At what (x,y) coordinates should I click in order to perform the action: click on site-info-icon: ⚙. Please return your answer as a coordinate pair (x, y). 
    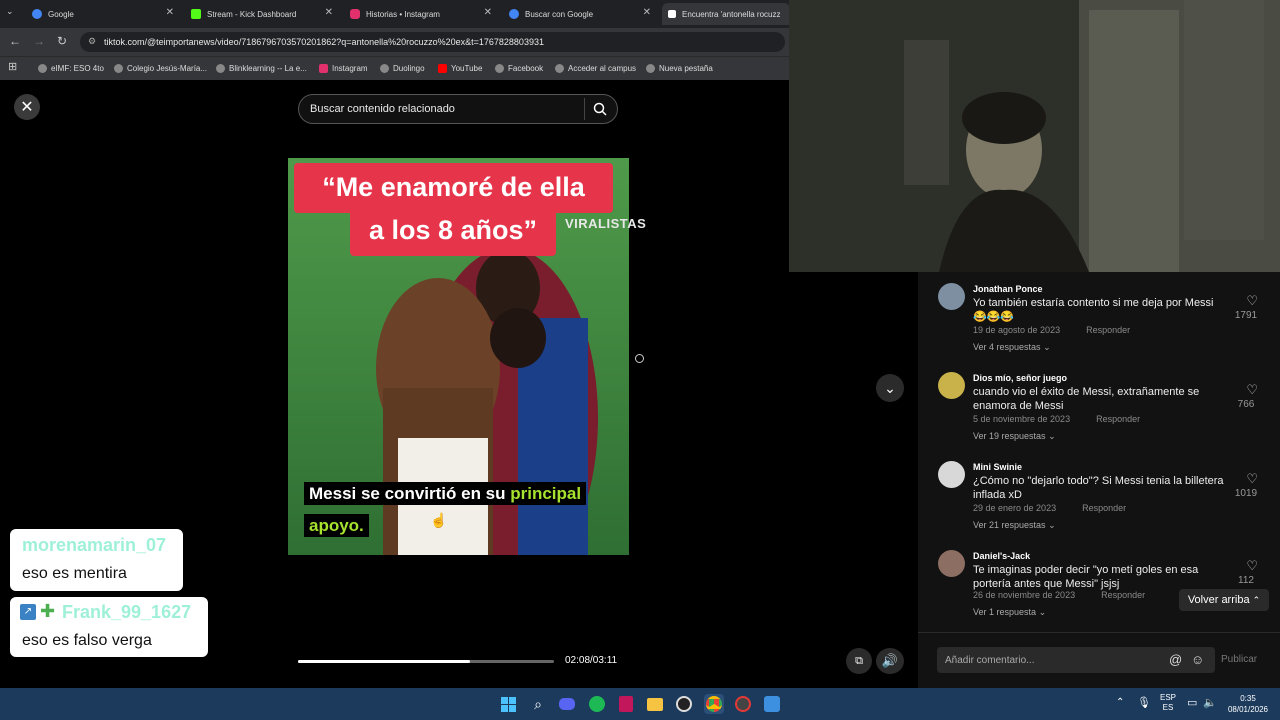
    Looking at the image, I should click on (92, 41).